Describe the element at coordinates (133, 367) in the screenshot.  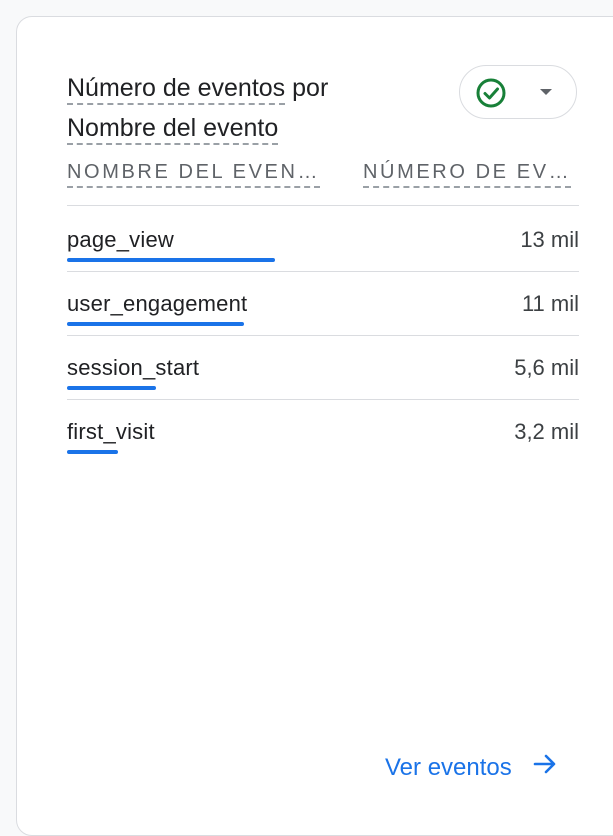
I see `event-name: session_start` at that location.